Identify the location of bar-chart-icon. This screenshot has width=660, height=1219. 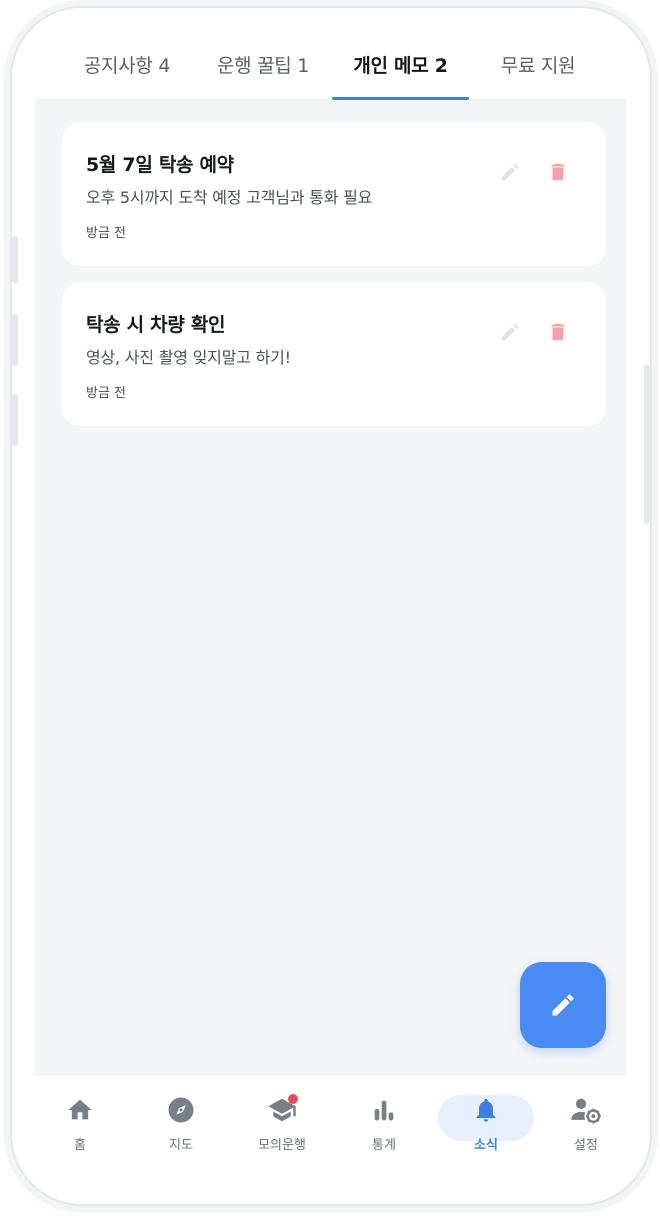
(384, 1110).